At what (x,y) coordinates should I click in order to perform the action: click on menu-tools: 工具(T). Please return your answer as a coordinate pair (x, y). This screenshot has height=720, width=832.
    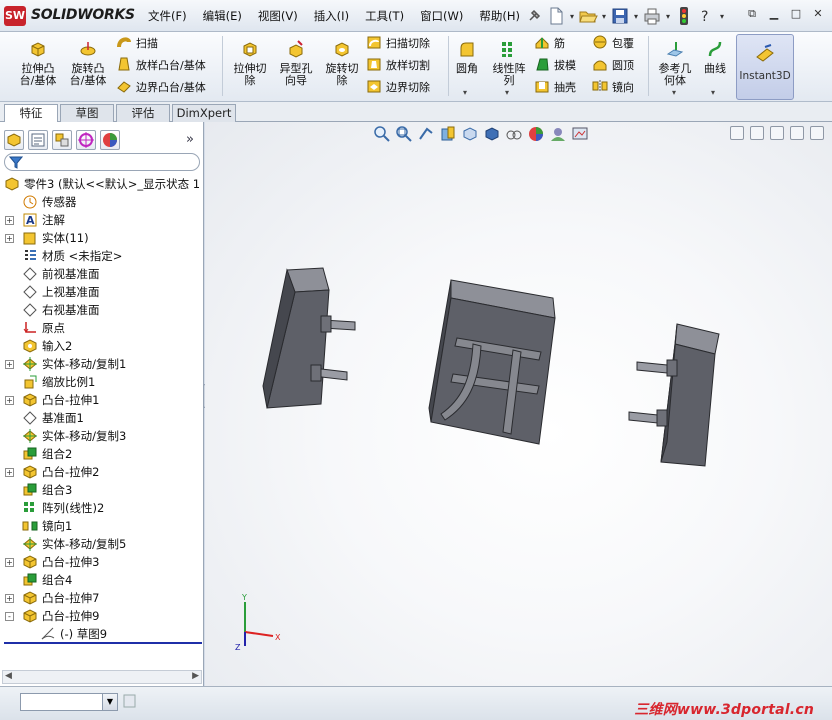
    Looking at the image, I should click on (384, 16).